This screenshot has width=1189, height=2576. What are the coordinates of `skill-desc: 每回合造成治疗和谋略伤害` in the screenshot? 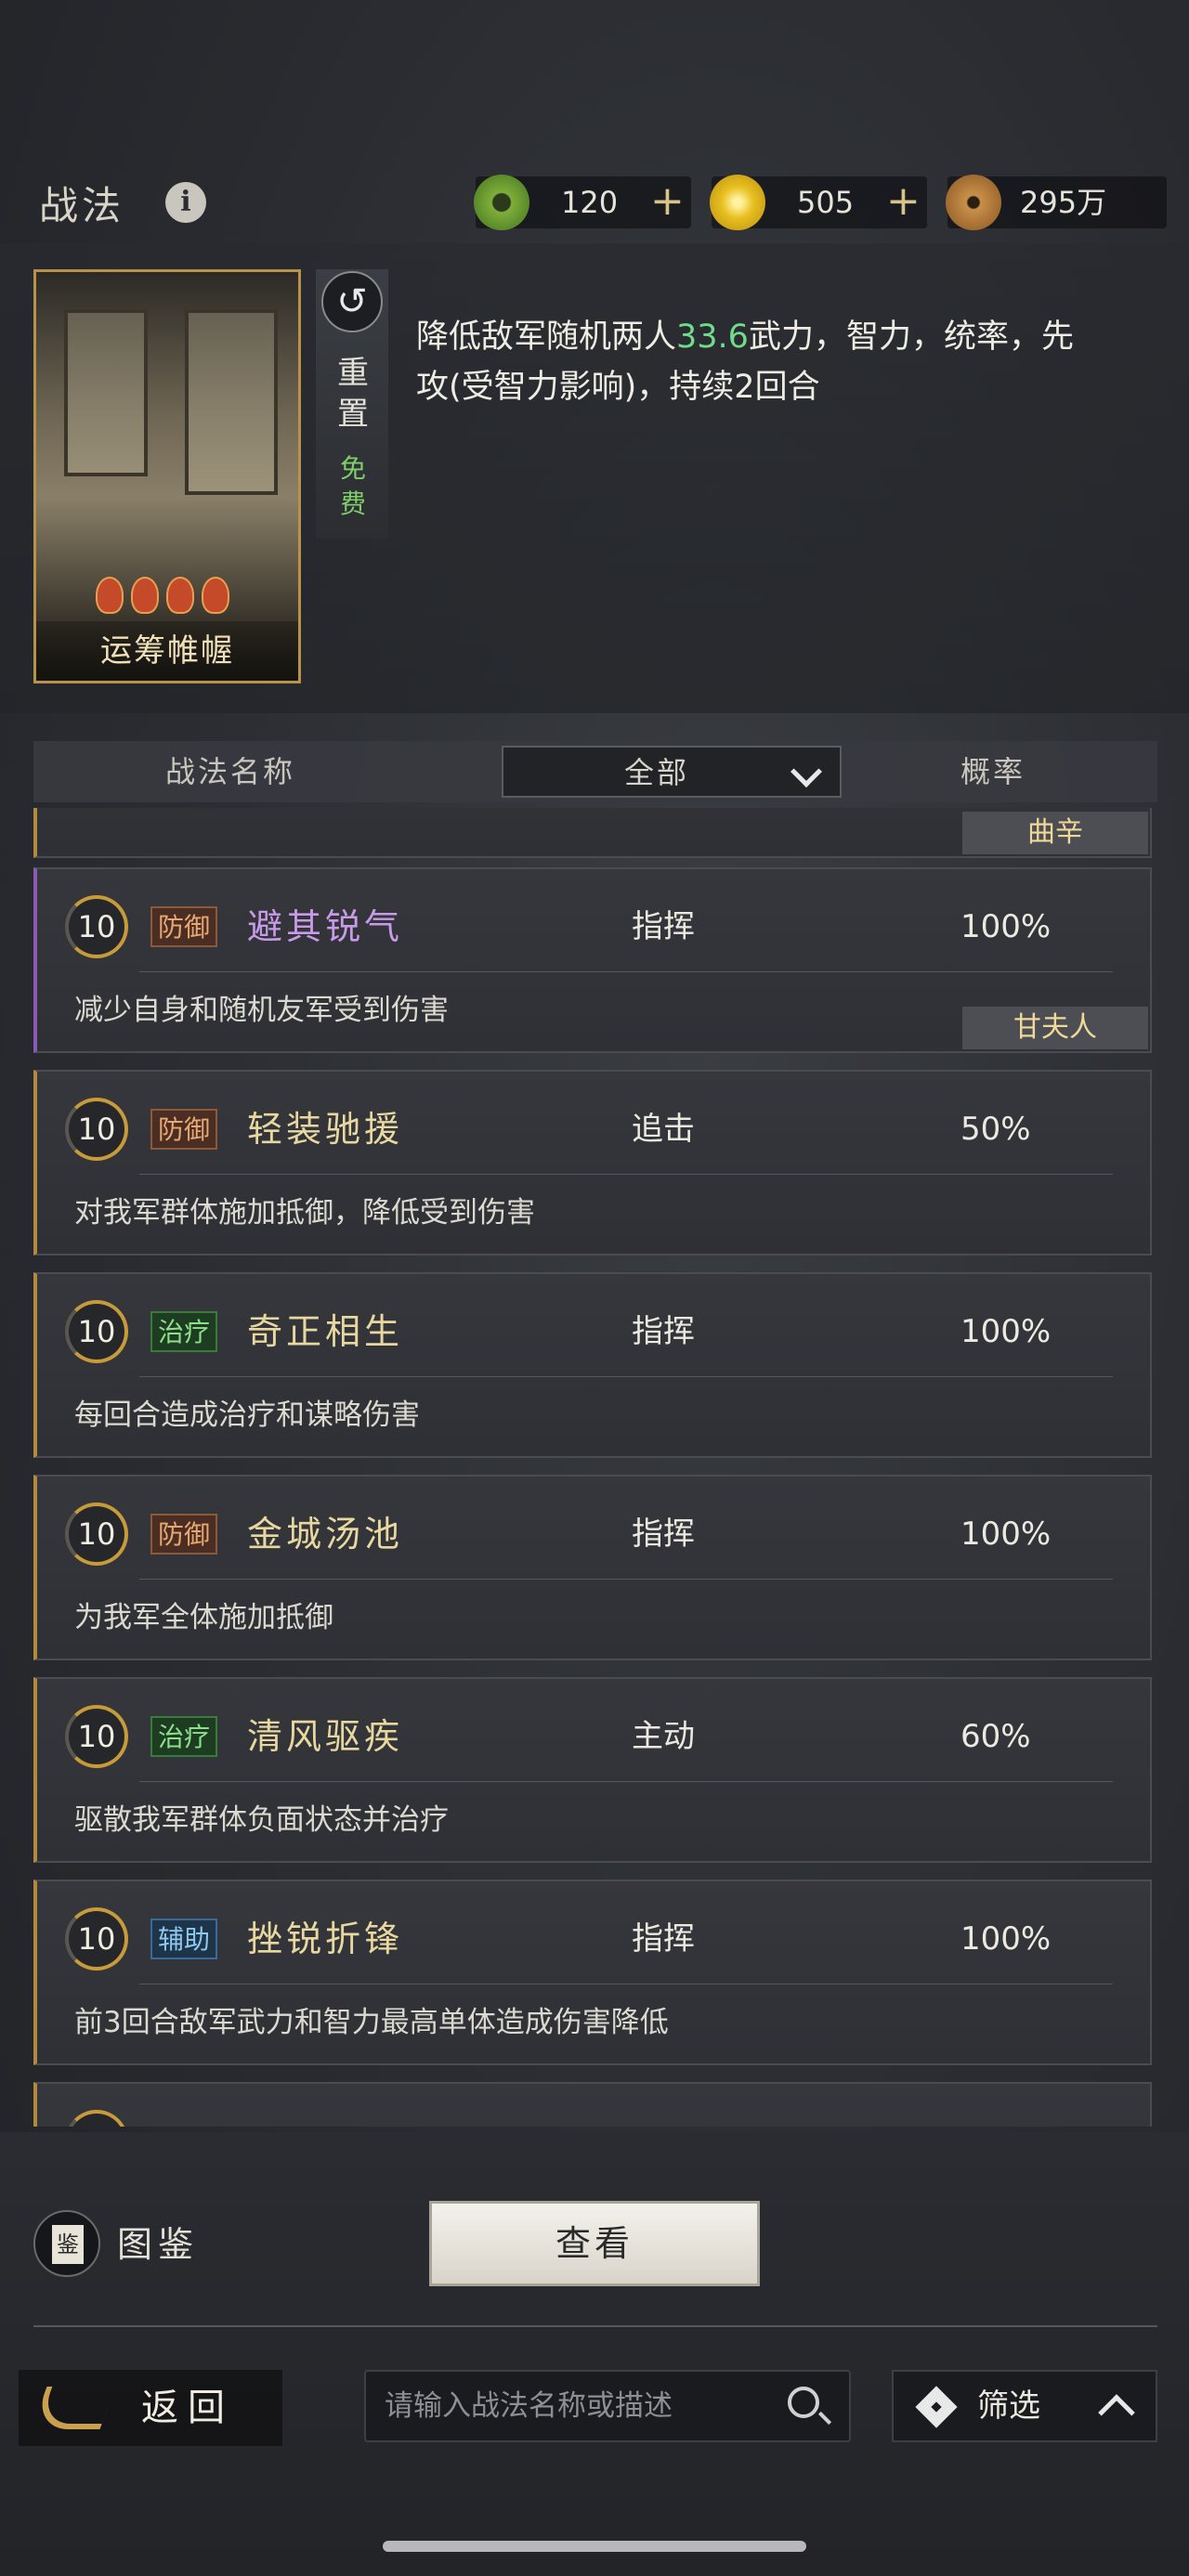 It's located at (247, 1415).